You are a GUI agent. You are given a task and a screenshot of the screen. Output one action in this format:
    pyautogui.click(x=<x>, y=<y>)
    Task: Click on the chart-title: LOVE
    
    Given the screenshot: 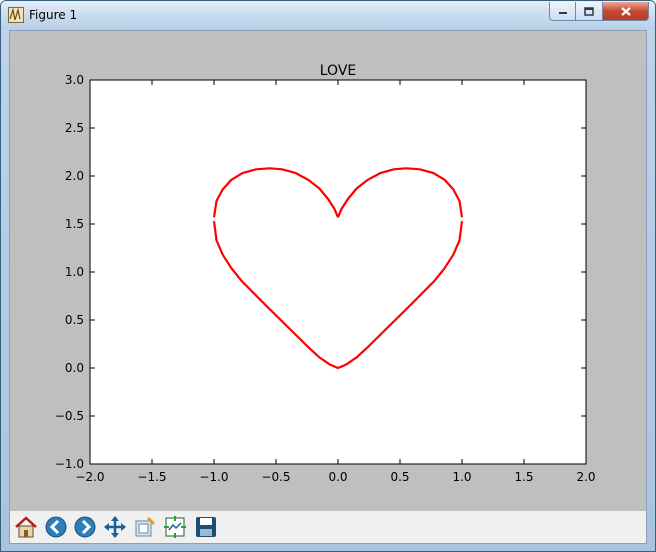 What is the action you would take?
    pyautogui.click(x=338, y=71)
    